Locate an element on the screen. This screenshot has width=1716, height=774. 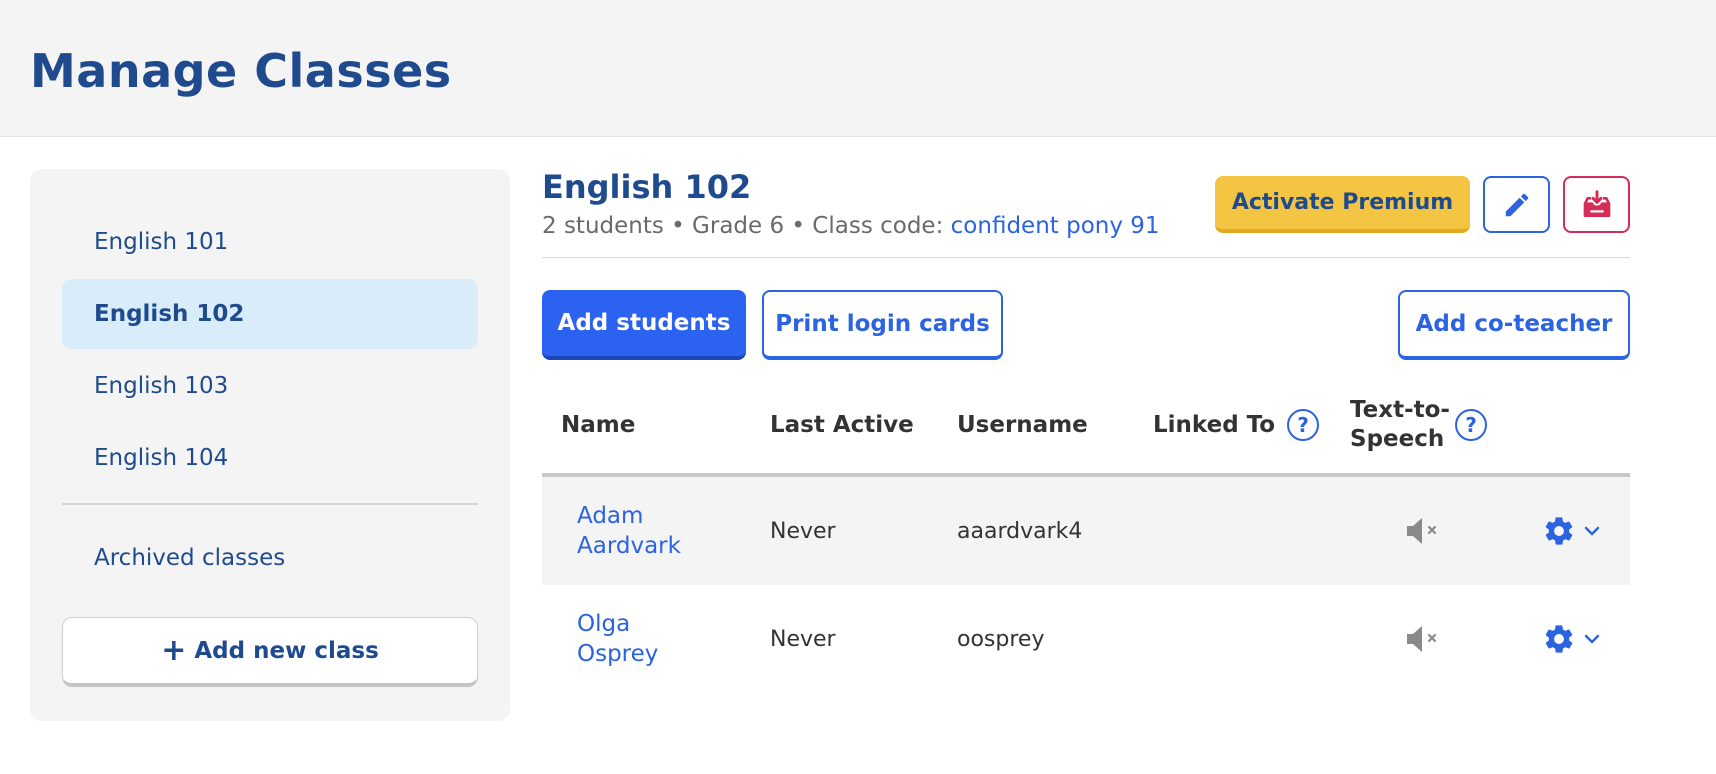
column-header-linked-to: Linked To ? is located at coordinates (1236, 425).